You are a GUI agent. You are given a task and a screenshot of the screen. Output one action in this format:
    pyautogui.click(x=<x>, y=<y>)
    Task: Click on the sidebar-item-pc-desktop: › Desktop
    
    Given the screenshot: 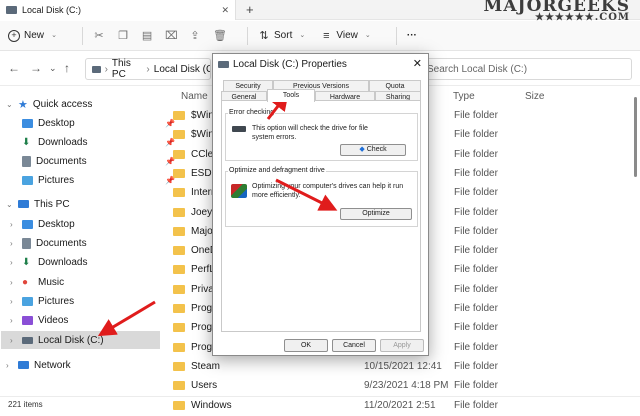 What is the action you would take?
    pyautogui.click(x=95, y=224)
    